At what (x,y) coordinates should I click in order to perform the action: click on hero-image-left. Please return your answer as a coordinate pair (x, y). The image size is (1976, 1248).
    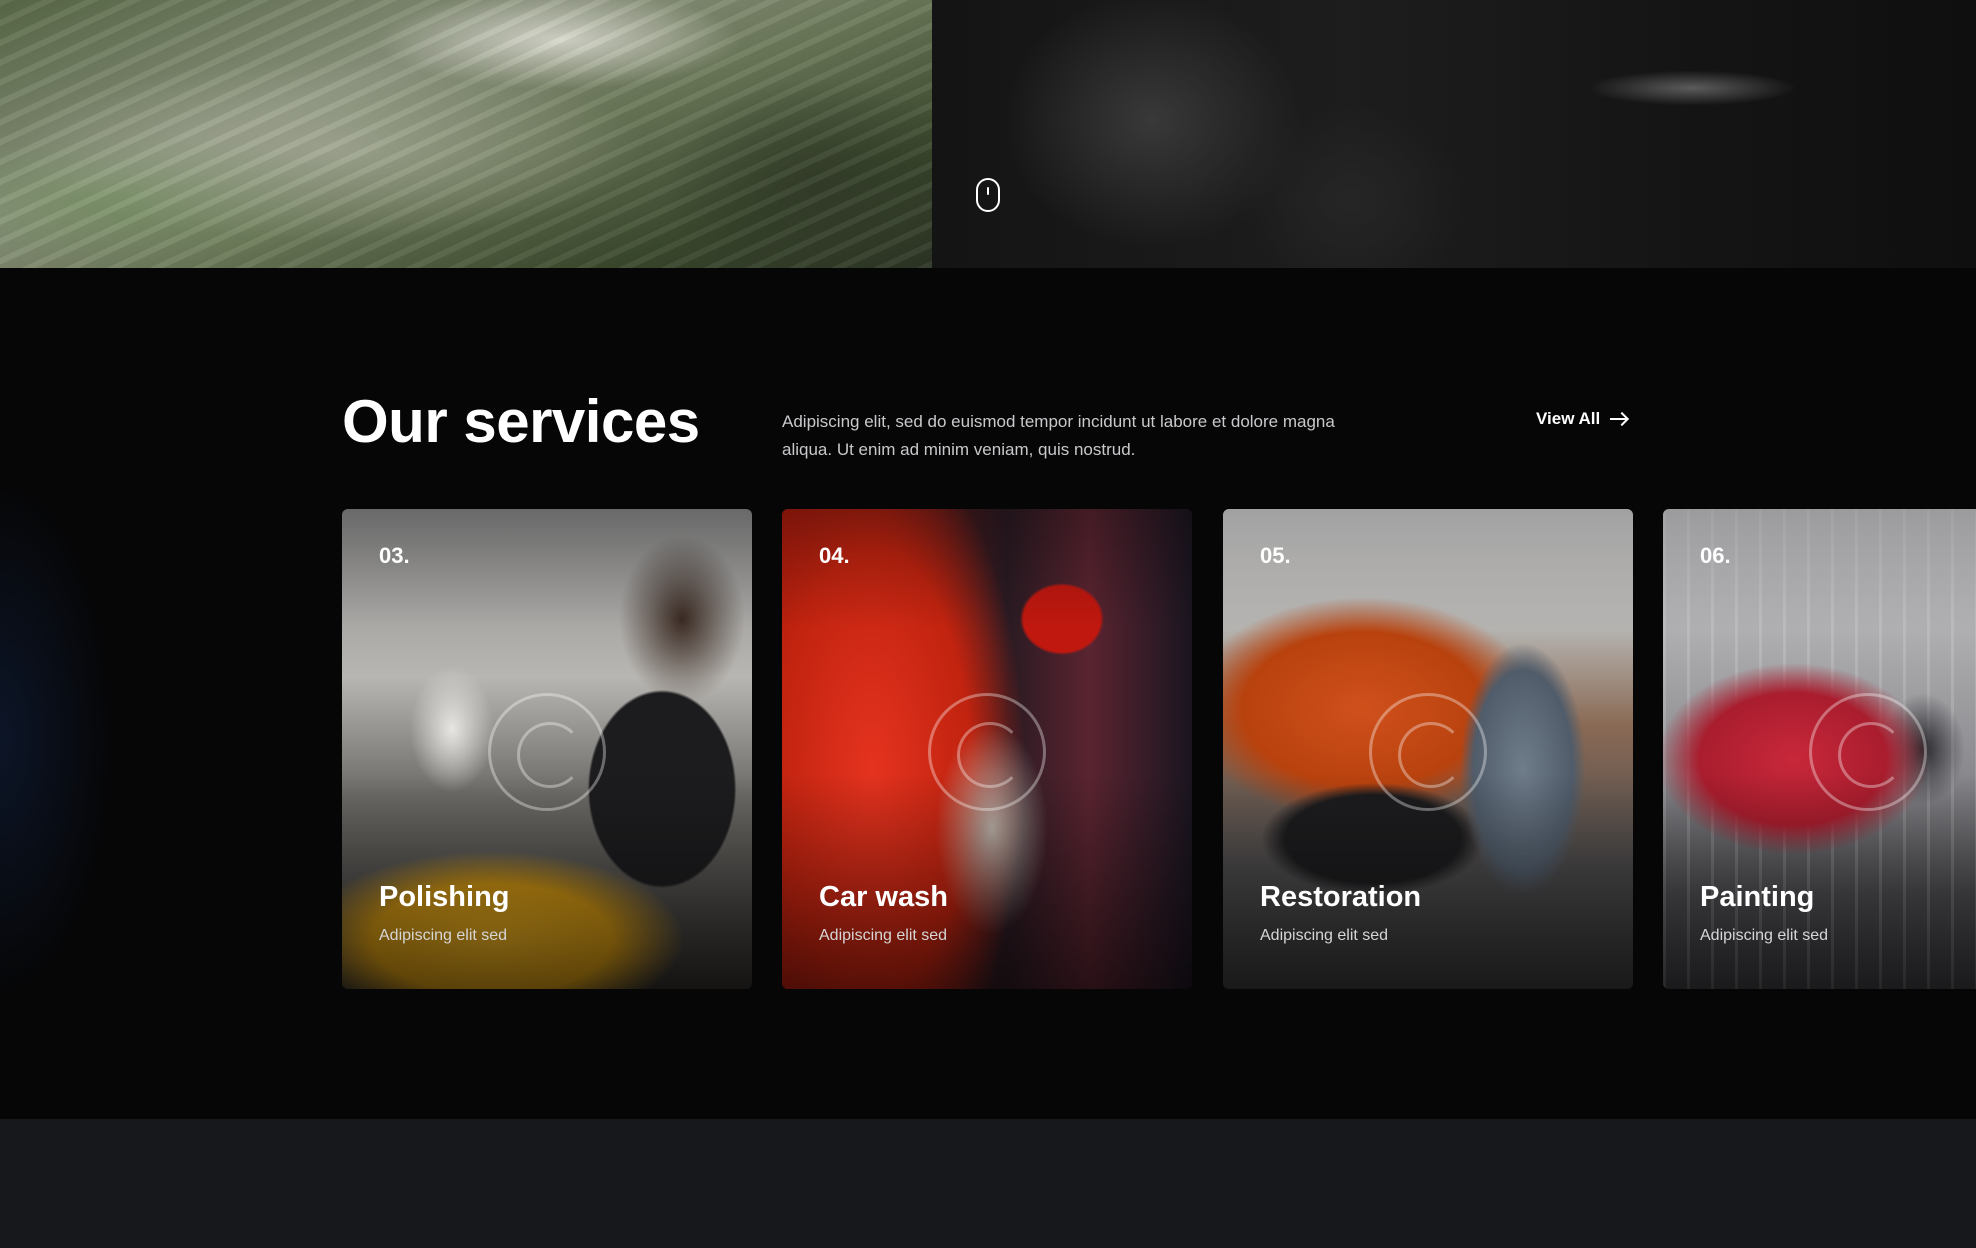
    Looking at the image, I should click on (466, 134).